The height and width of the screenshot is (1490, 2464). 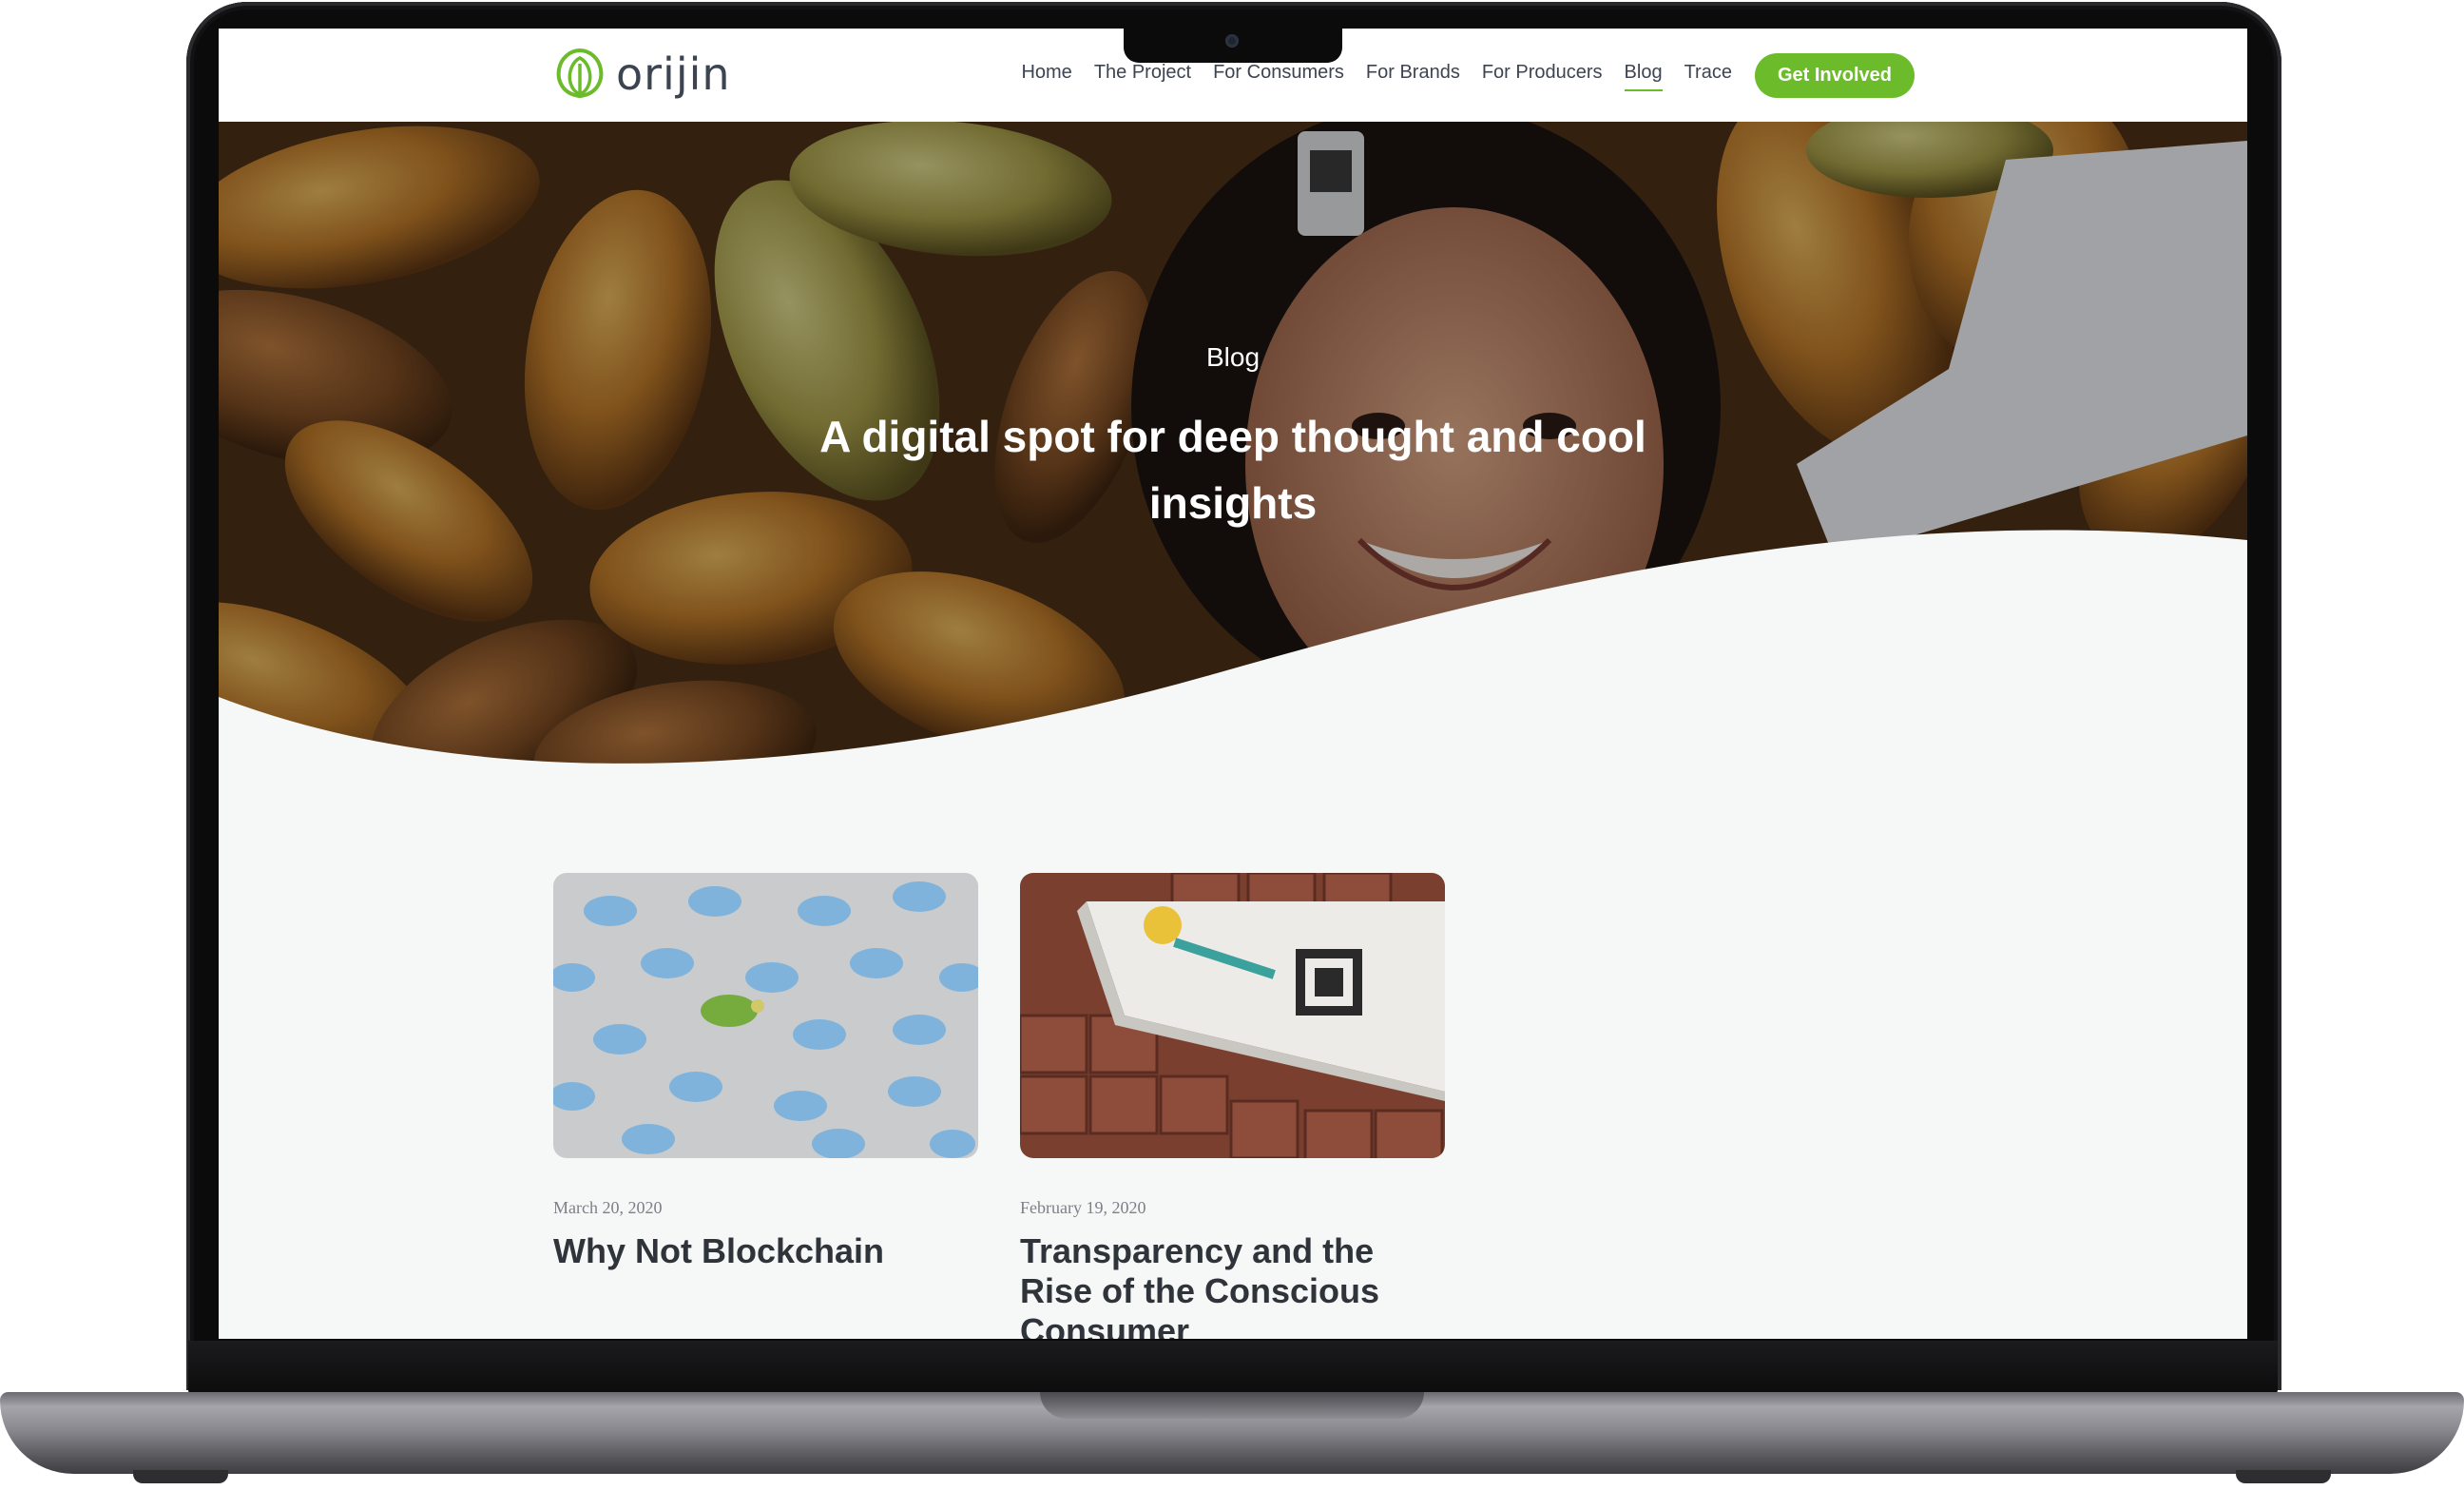 What do you see at coordinates (1835, 75) in the screenshot?
I see `get-involved-button: Get Involved` at bounding box center [1835, 75].